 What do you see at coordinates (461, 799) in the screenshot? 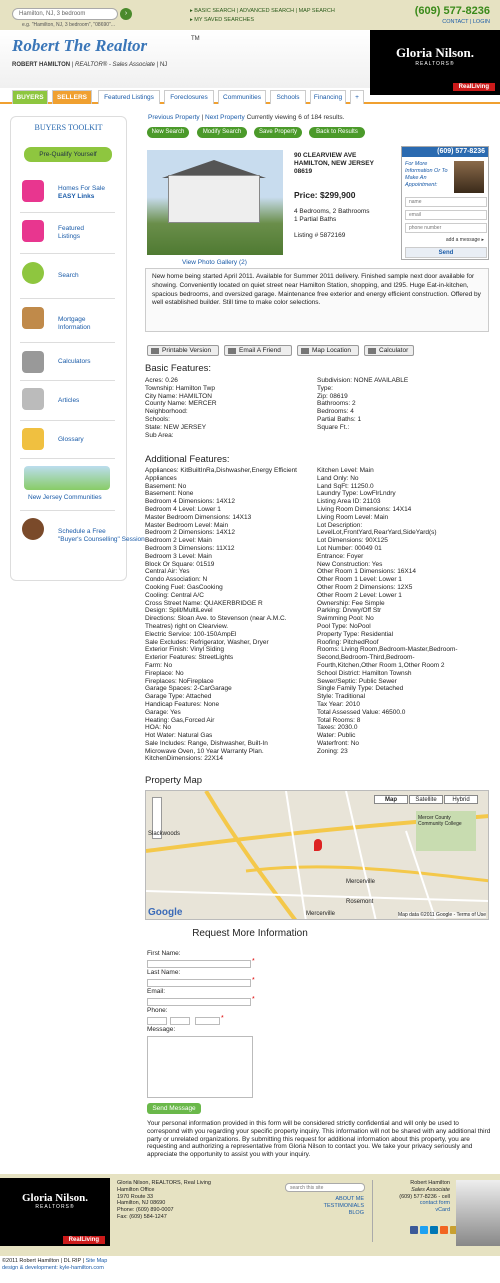
I see `map-type-hybrid: Hybrid` at bounding box center [461, 799].